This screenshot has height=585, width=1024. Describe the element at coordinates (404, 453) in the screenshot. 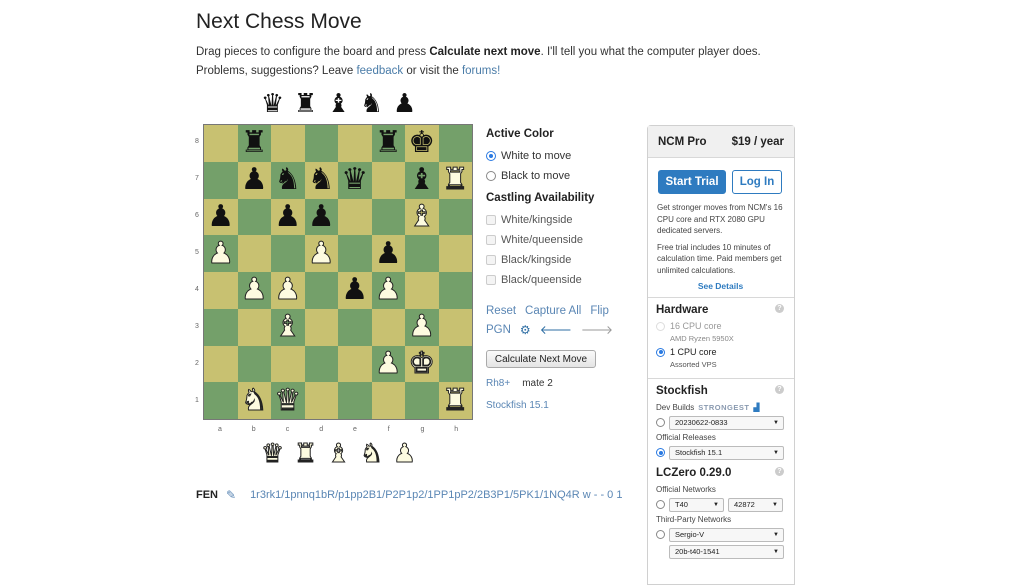

I see `spare-white-pawn: ♟` at that location.